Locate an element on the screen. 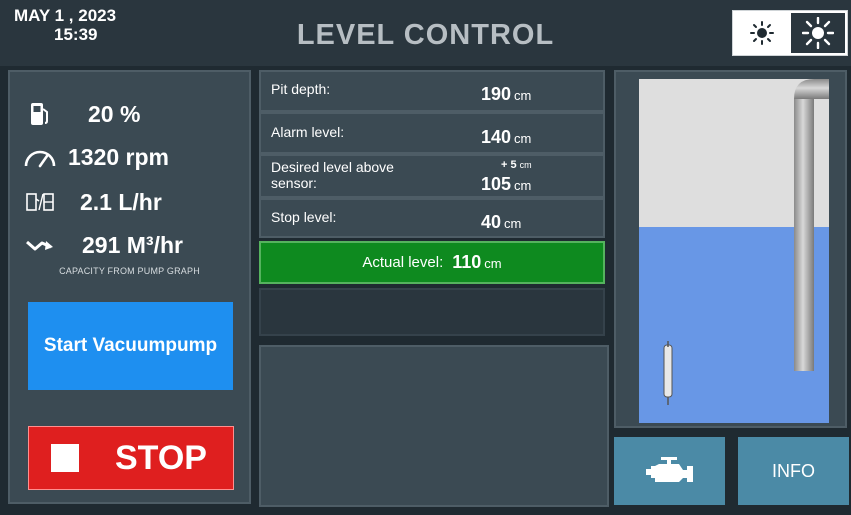 The image size is (851, 515). stop-level-label: Stop level: is located at coordinates (304, 217).